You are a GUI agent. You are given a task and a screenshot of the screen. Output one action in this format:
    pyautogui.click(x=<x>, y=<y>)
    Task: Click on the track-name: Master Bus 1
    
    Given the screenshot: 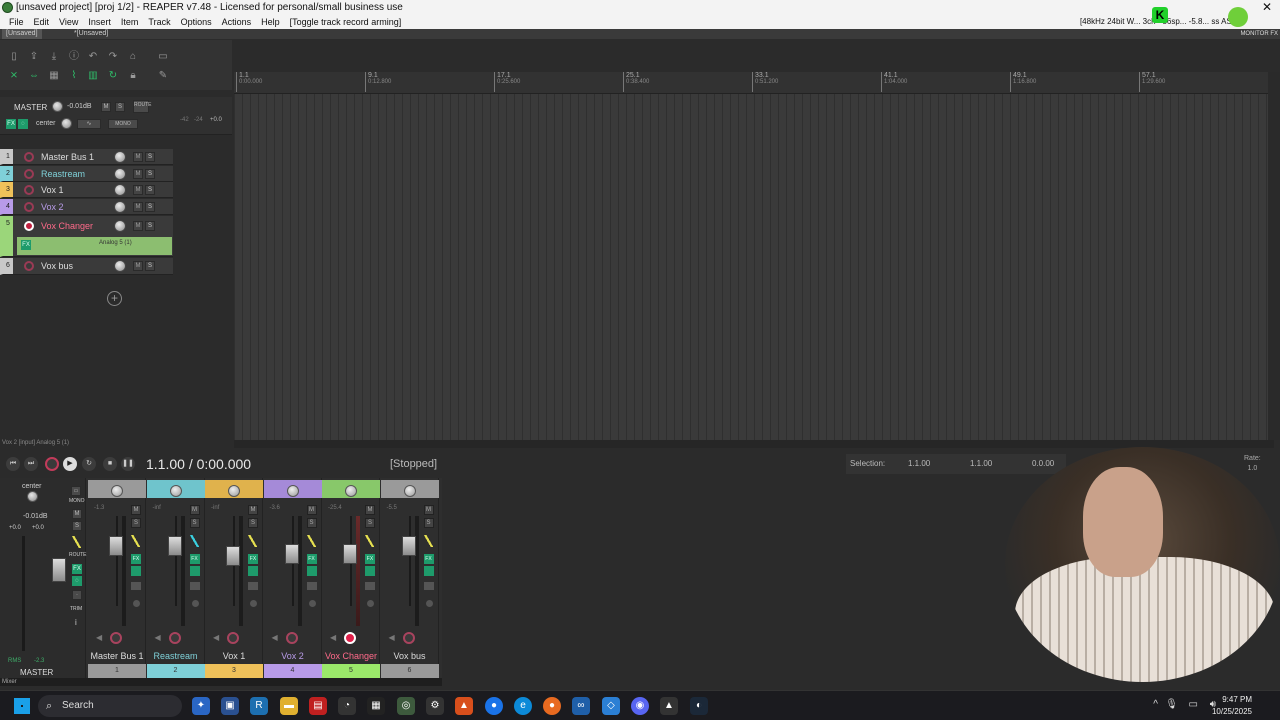 What is the action you would take?
    pyautogui.click(x=67, y=157)
    